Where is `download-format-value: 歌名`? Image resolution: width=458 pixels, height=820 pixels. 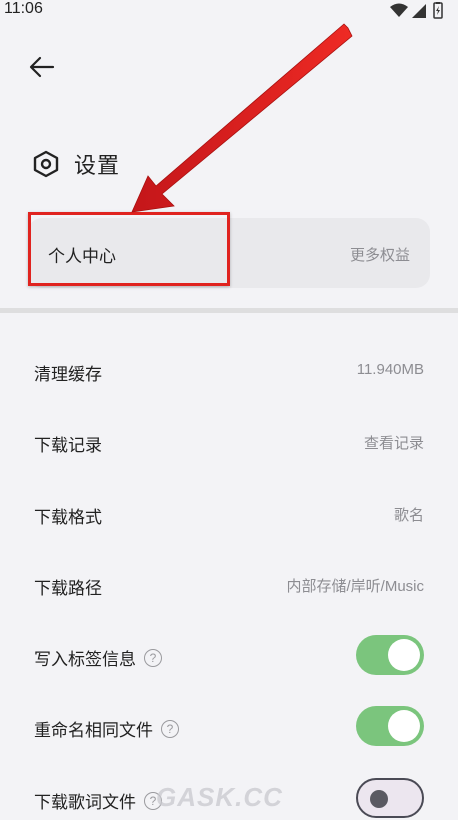 download-format-value: 歌名 is located at coordinates (408, 515).